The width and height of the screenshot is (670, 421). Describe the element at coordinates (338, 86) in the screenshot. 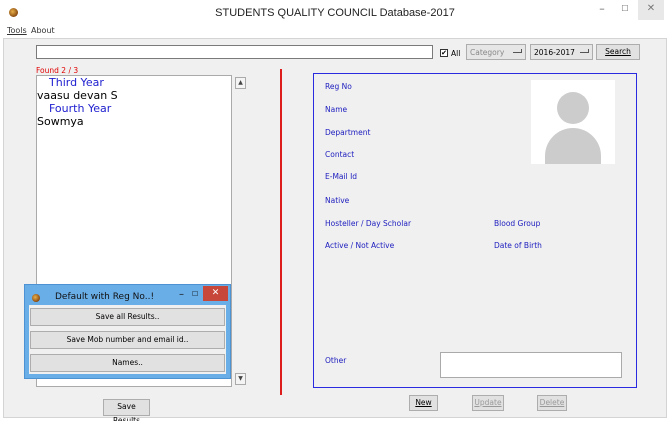

I see `reg-no-label: Reg No` at that location.